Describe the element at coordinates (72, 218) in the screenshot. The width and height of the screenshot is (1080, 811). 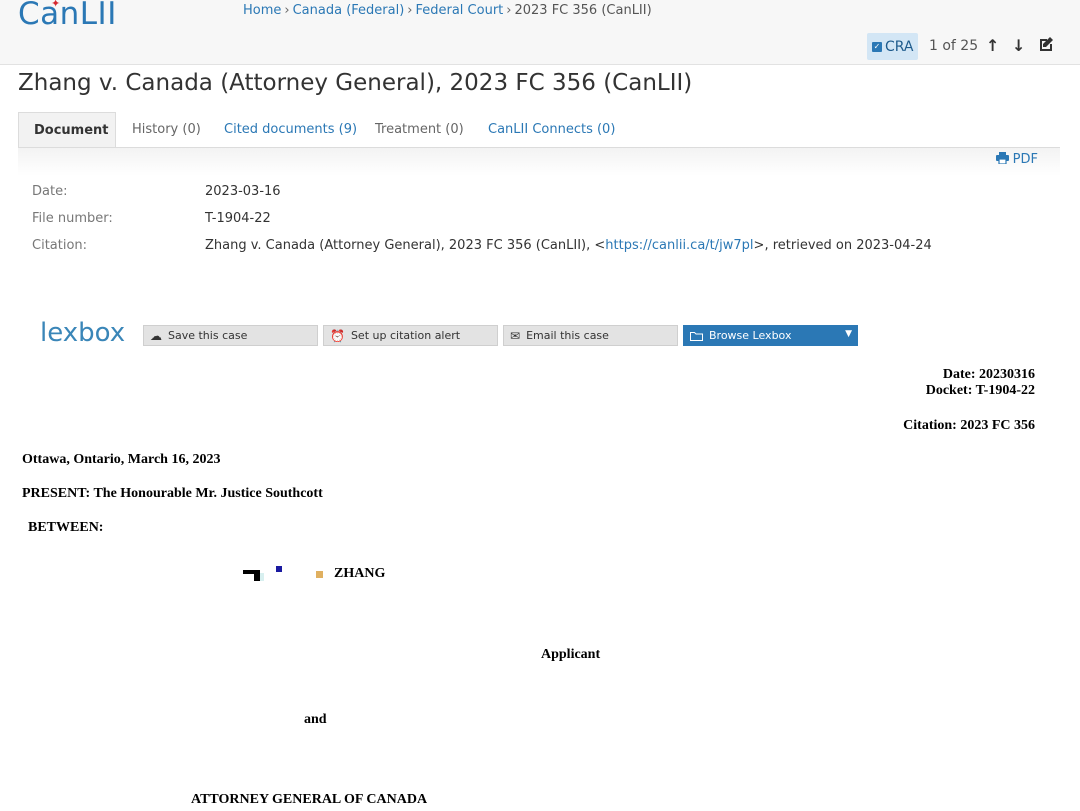
I see `file-number-label: File number:` at that location.